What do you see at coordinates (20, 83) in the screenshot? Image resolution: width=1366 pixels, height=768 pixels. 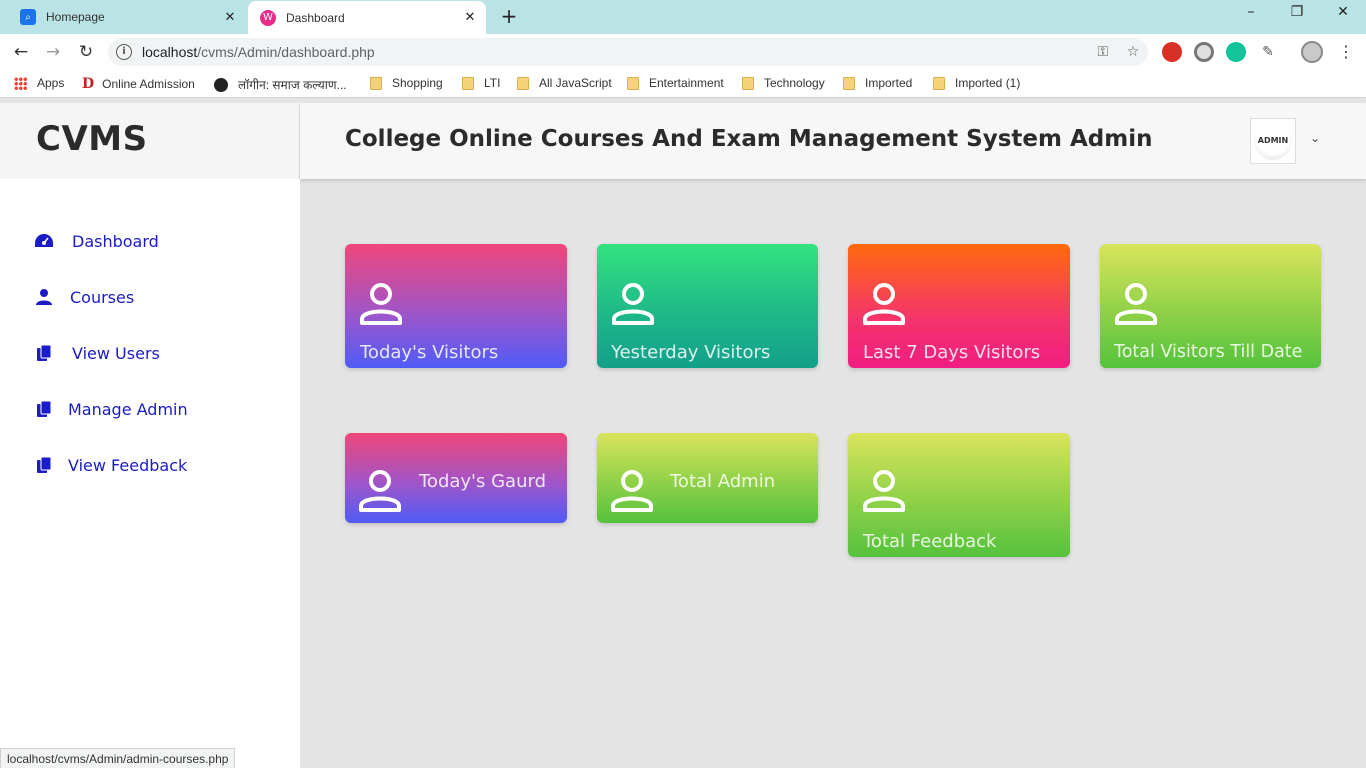 I see `apps-grid-icon` at bounding box center [20, 83].